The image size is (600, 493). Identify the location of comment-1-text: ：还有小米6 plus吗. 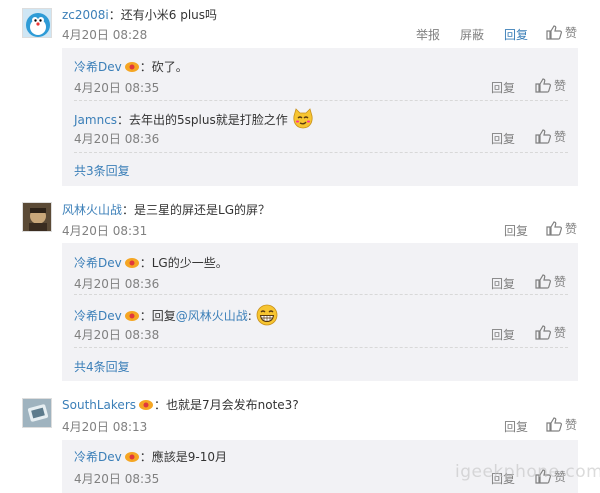
(163, 15).